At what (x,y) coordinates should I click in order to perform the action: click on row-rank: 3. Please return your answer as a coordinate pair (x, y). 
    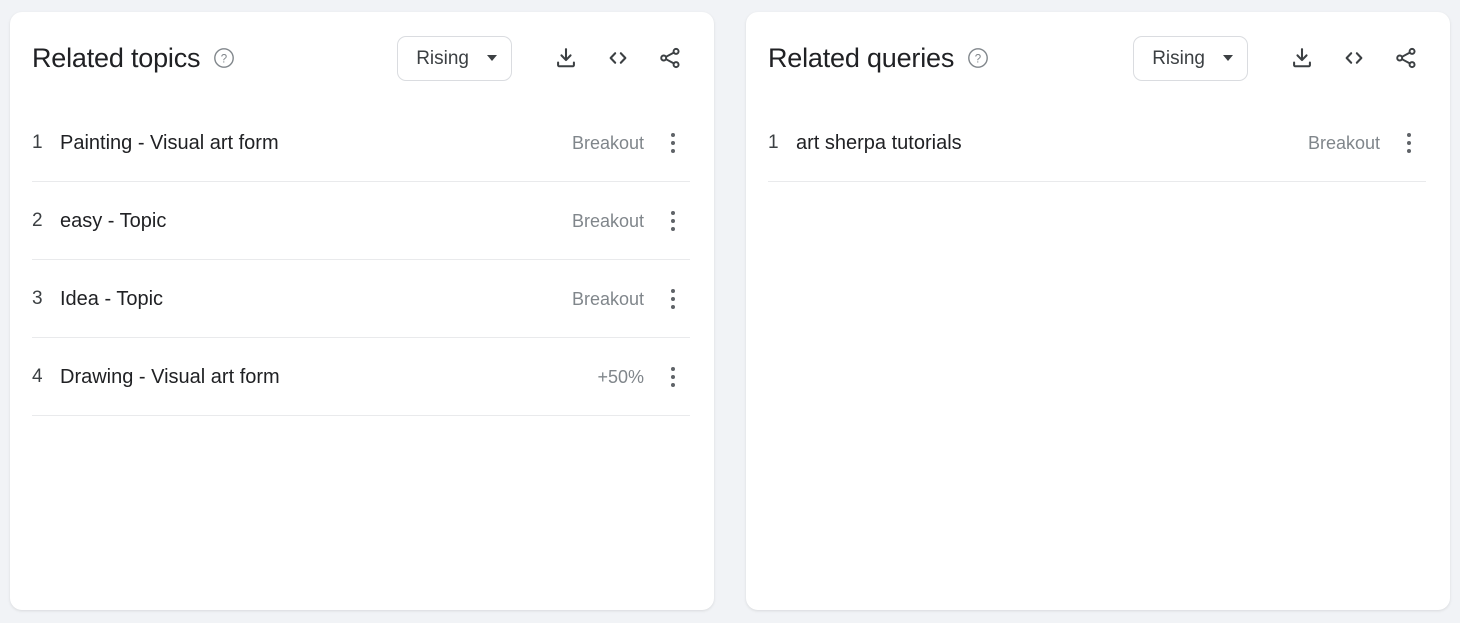
    Looking at the image, I should click on (37, 298).